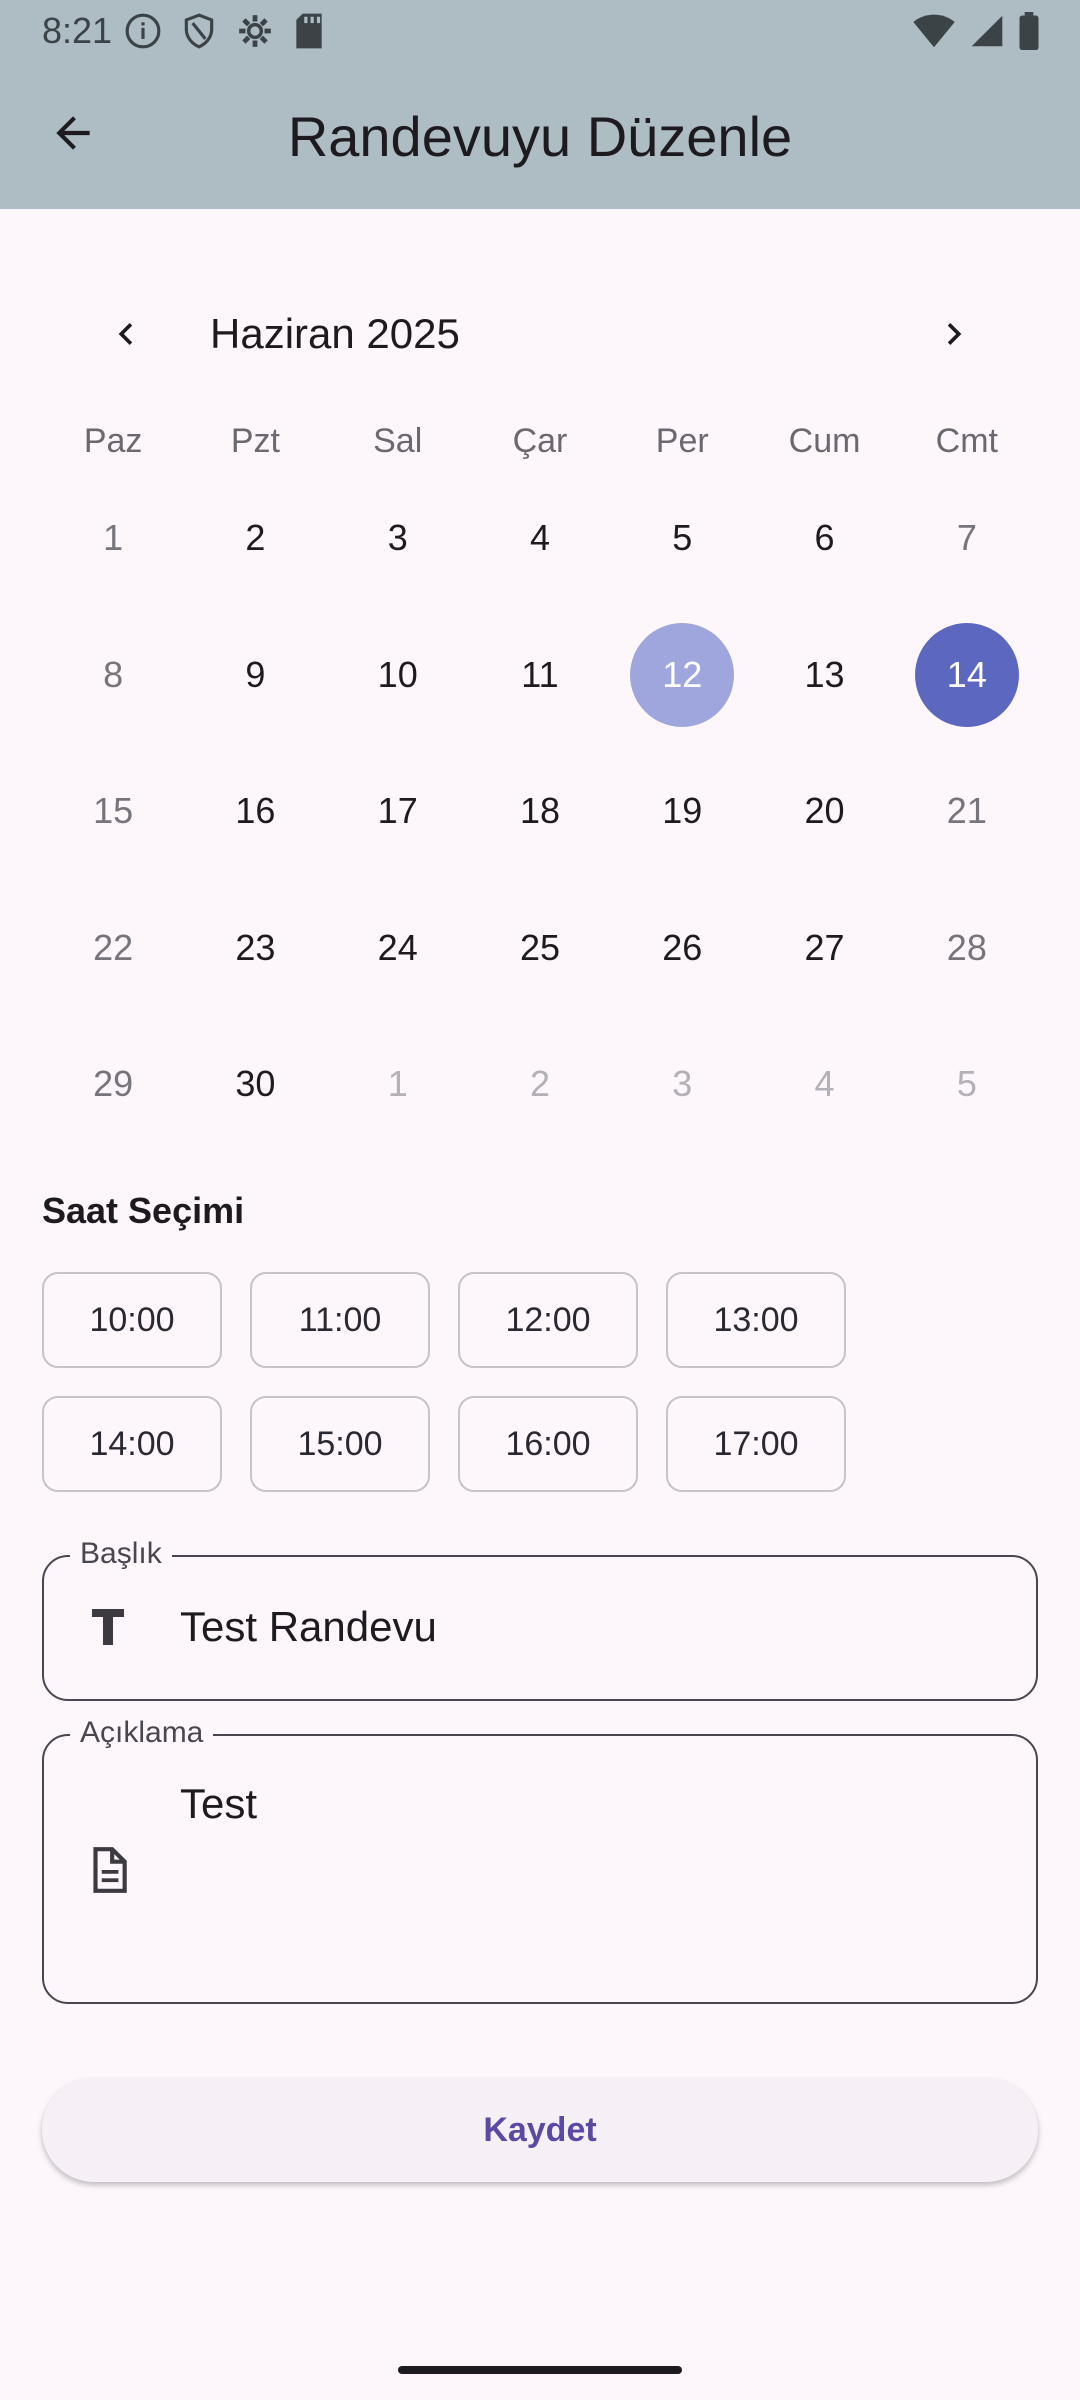 This screenshot has width=1080, height=2400. I want to click on calendar-header: Haziran 2025, so click(540, 336).